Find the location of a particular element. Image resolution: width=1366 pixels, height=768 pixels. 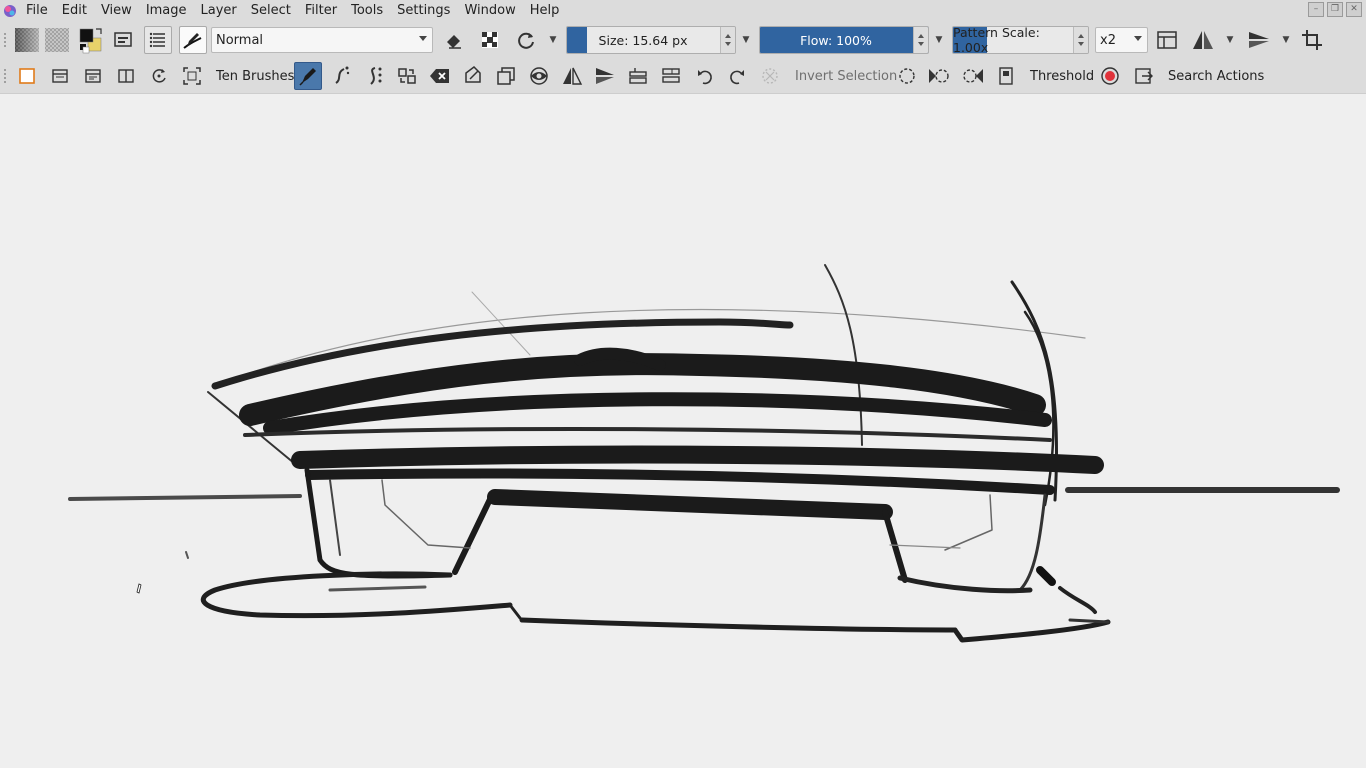

flip-icon is located at coordinates (605, 76).